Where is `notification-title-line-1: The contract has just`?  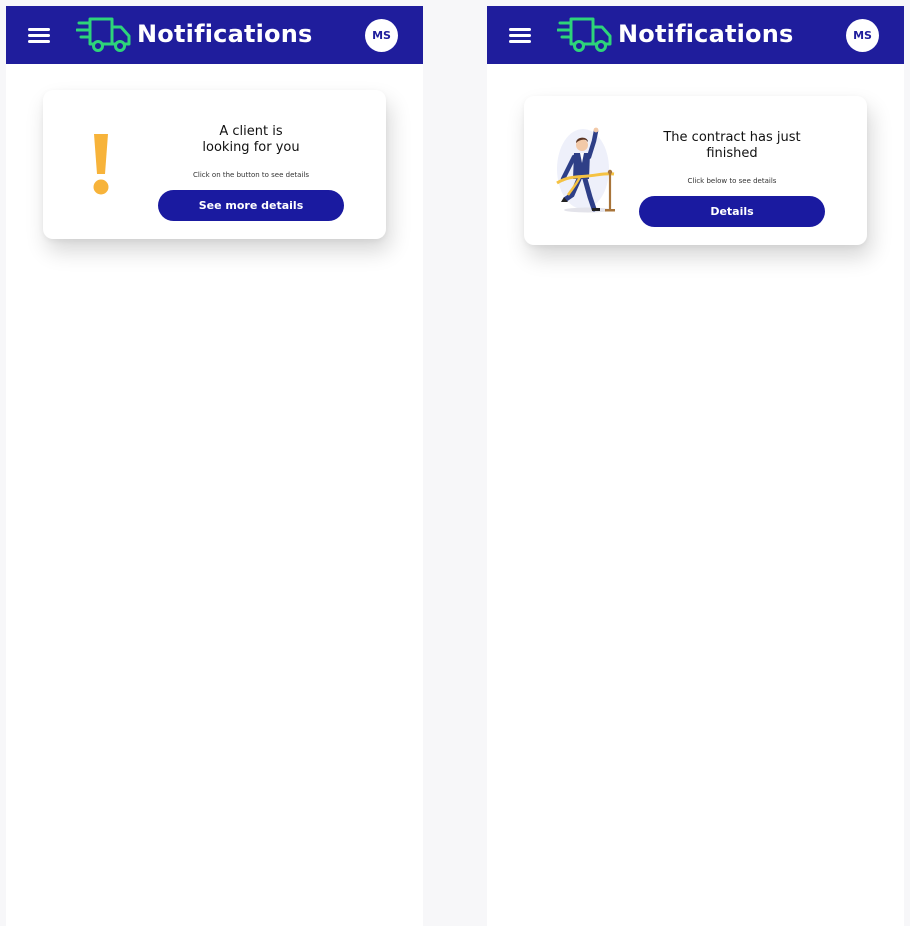 notification-title-line-1: The contract has just is located at coordinates (732, 137).